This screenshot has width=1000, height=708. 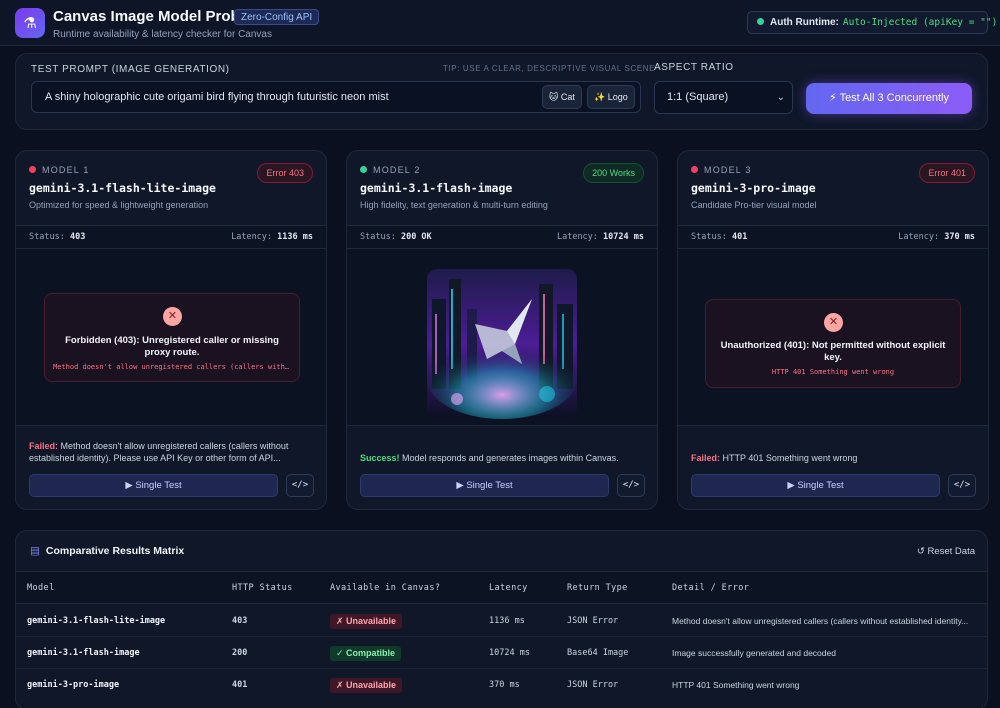 I want to click on cell-status: 401, so click(x=240, y=685).